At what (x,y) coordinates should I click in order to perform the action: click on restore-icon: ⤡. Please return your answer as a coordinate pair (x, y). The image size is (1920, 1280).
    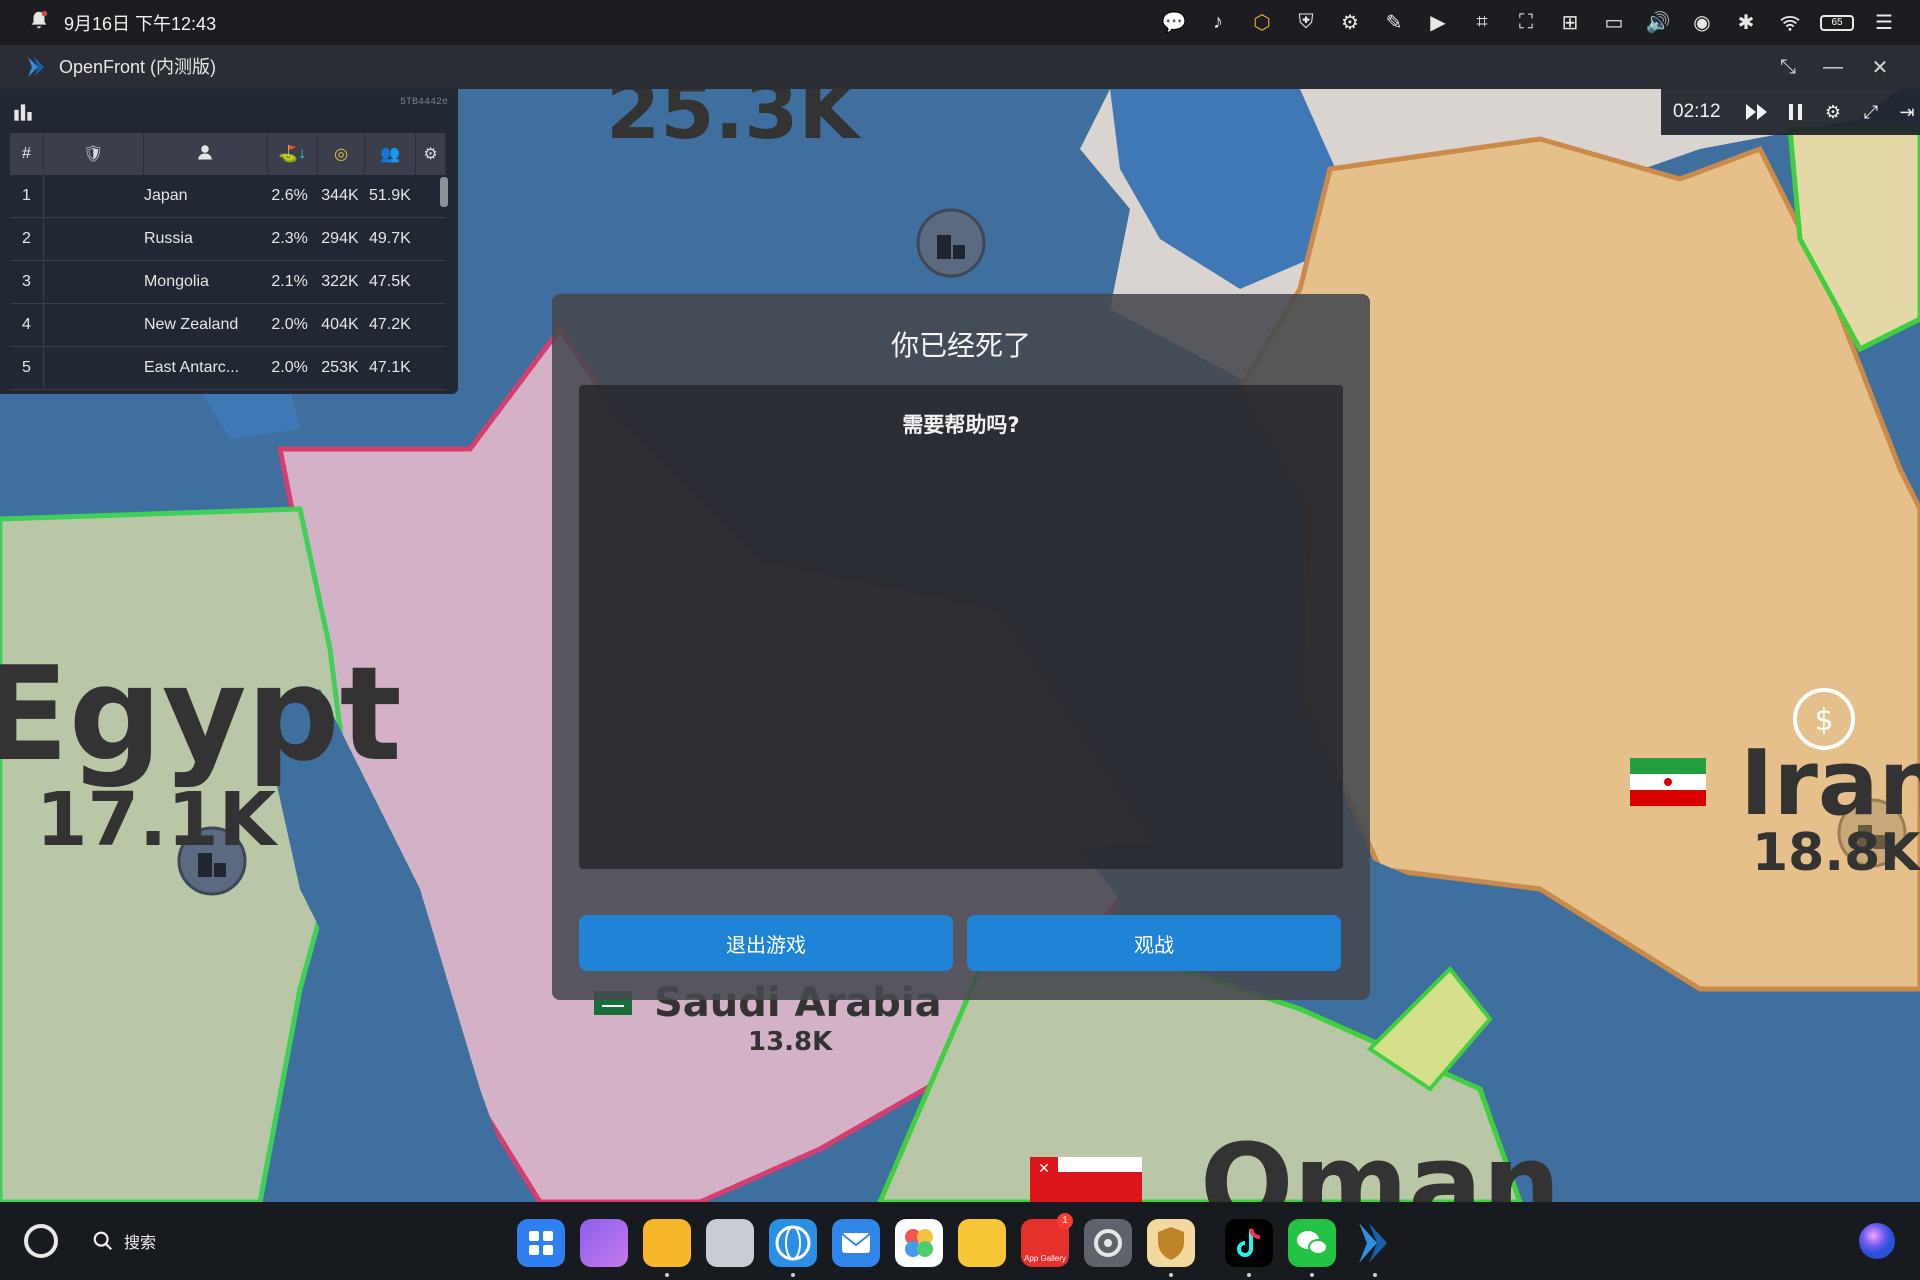
    Looking at the image, I should click on (1788, 67).